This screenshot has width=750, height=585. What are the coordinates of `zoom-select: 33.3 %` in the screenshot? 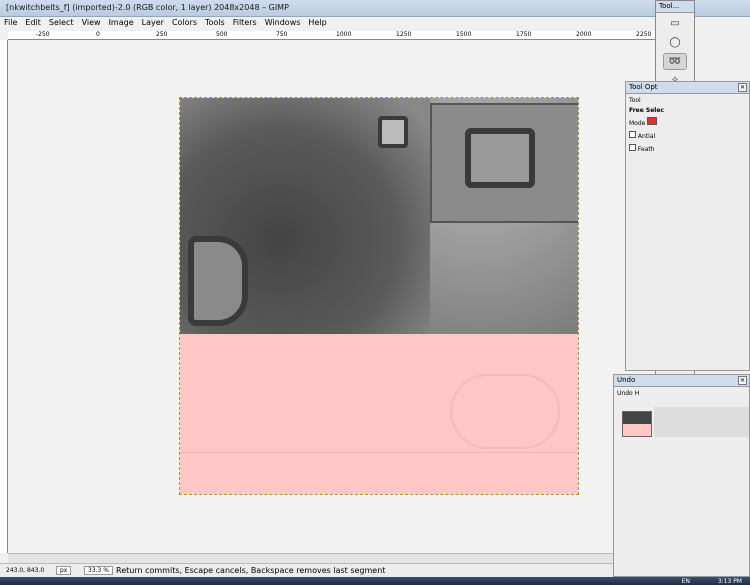 It's located at (98, 570).